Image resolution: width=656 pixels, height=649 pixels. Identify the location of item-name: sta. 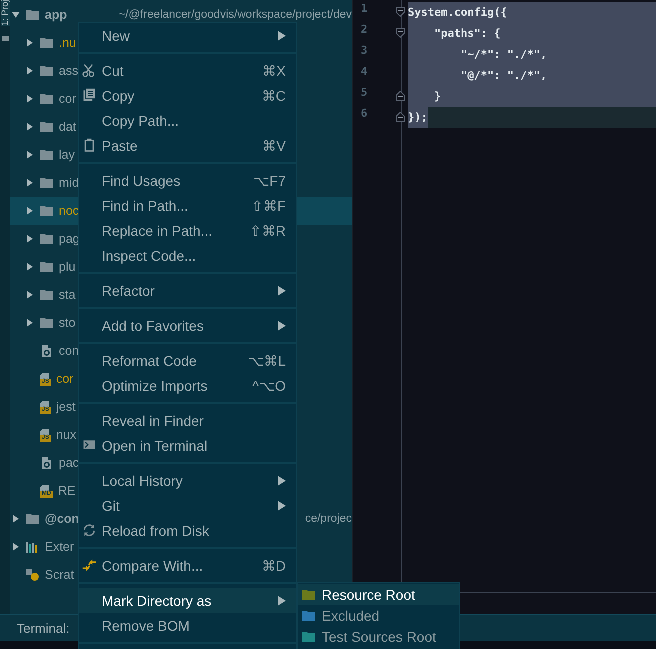
(67, 295).